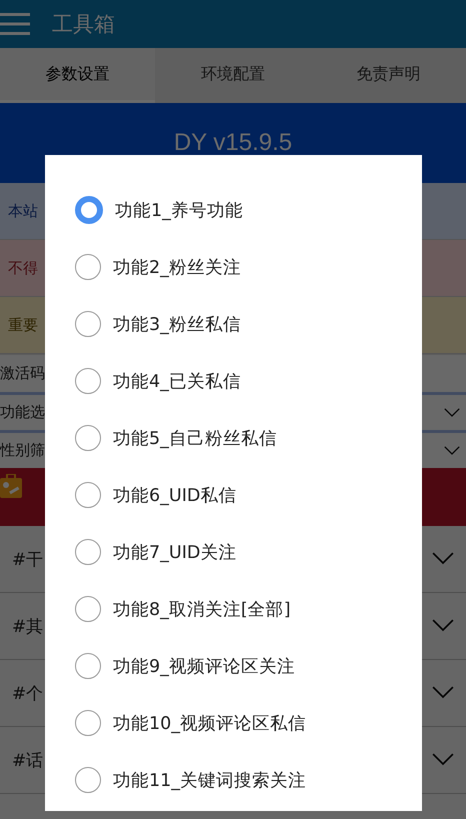  Describe the element at coordinates (15, 24) in the screenshot. I see `menu-icon` at that location.